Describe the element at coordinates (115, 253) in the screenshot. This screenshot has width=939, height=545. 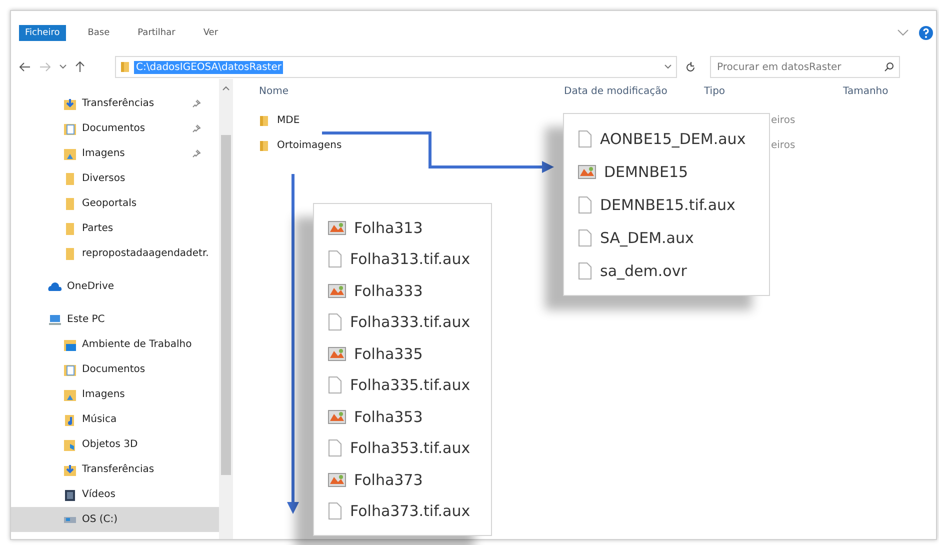
I see `sidebar-item: repropostadaagendadetr.` at that location.